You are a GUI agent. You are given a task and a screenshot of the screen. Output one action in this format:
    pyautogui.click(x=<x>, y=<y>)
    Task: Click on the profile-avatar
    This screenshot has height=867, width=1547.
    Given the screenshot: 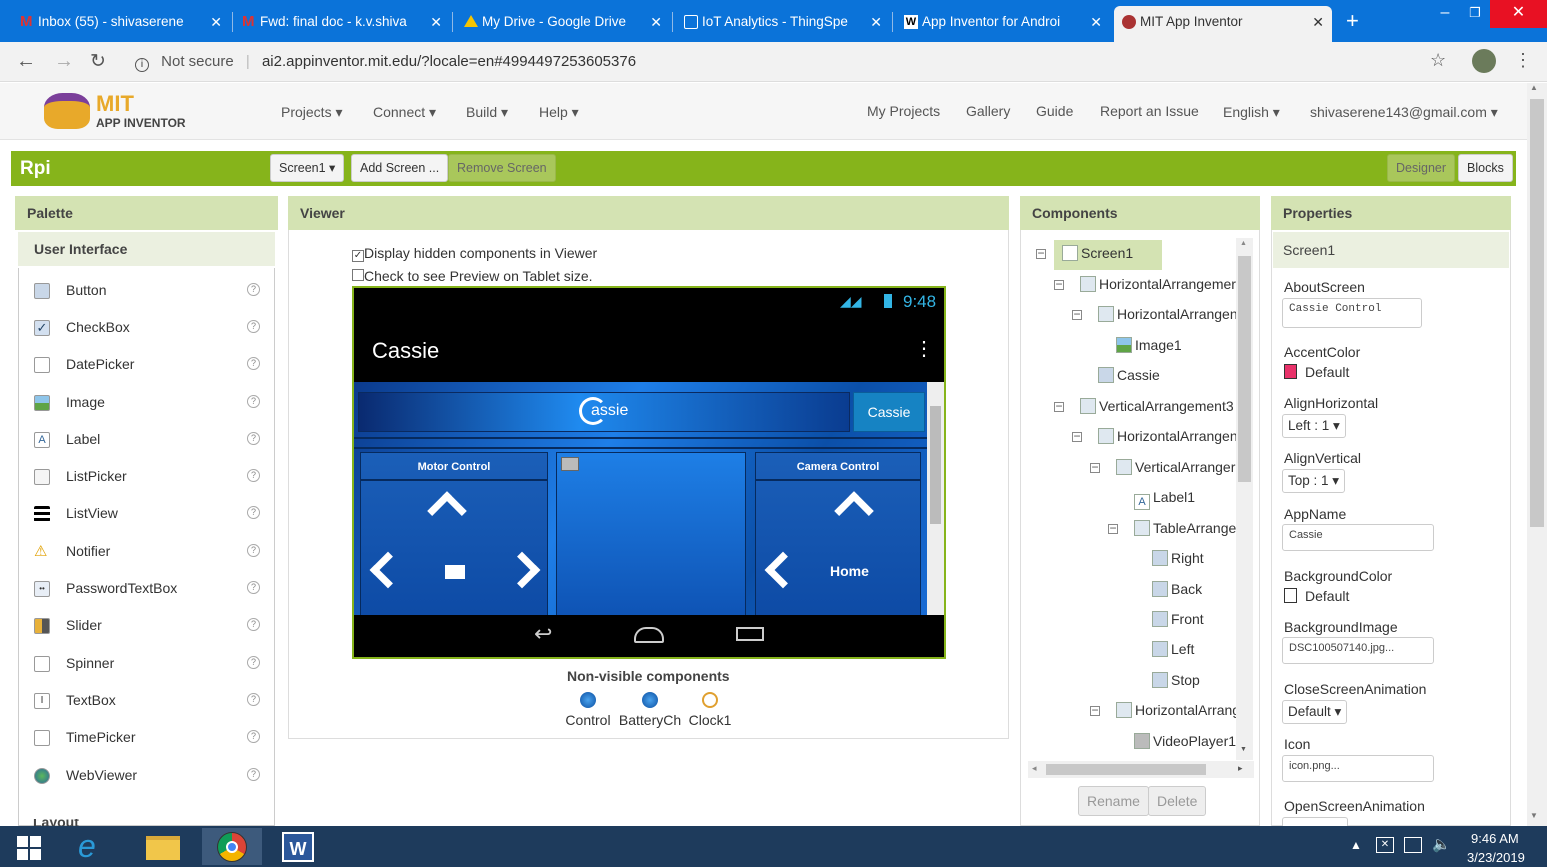 What is the action you would take?
    pyautogui.click(x=1484, y=61)
    